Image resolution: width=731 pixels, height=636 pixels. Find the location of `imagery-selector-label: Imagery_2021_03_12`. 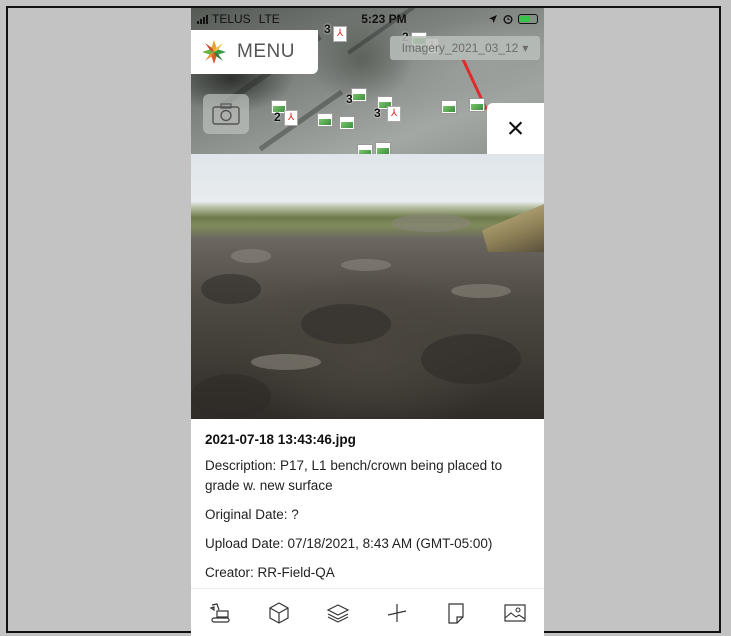

imagery-selector-label: Imagery_2021_03_12 is located at coordinates (460, 48).